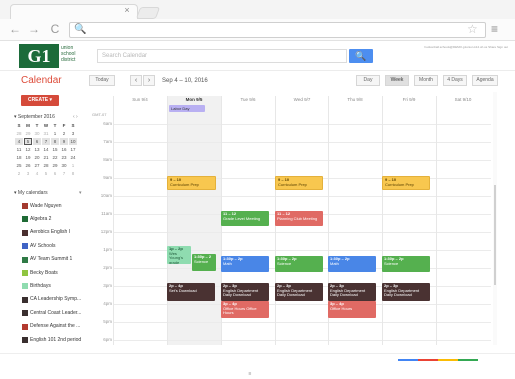 The width and height of the screenshot is (515, 379). Describe the element at coordinates (74, 12) in the screenshot. I see `browser-tab` at that location.